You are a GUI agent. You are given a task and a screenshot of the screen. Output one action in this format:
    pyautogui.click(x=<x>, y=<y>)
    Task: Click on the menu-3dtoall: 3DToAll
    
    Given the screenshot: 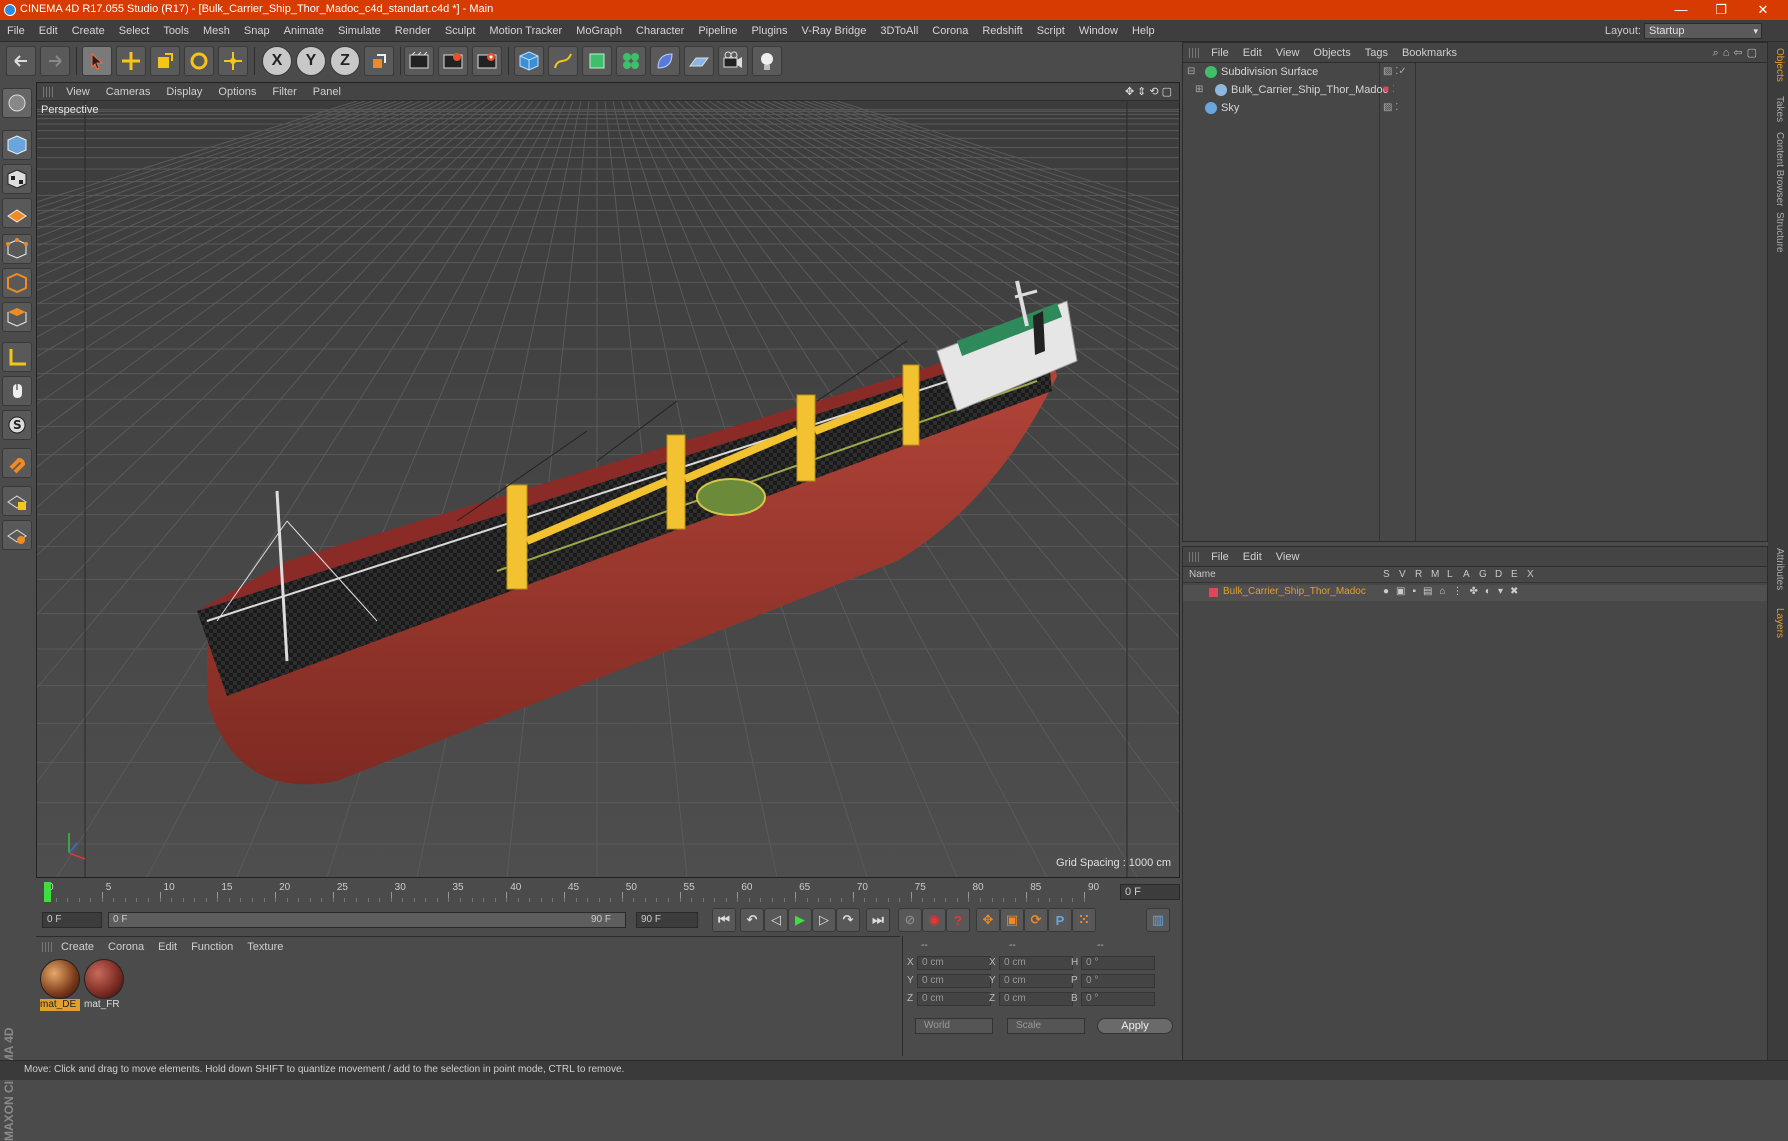 What is the action you would take?
    pyautogui.click(x=899, y=31)
    